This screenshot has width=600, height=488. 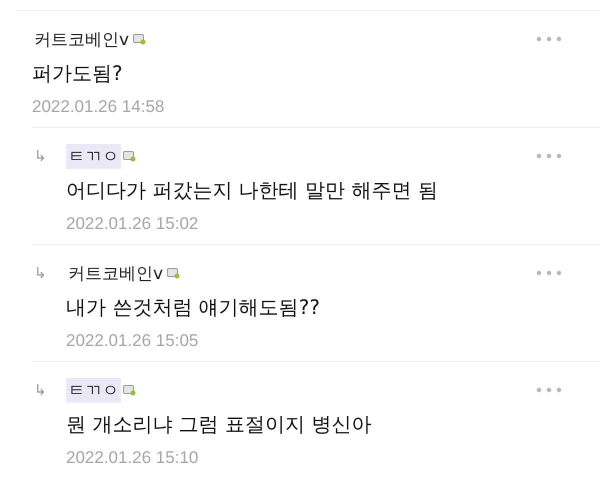 I want to click on comment-text: 뭔 개소리냐 그럼 표절이지 병신아, so click(x=219, y=424).